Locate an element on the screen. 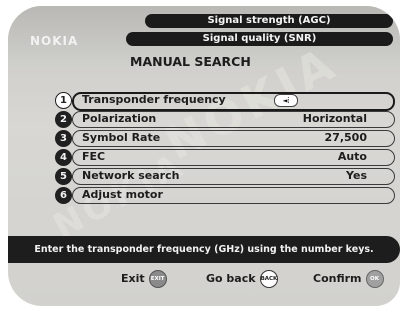  signal-strength-meter: Signal strength (AGC) is located at coordinates (269, 21).